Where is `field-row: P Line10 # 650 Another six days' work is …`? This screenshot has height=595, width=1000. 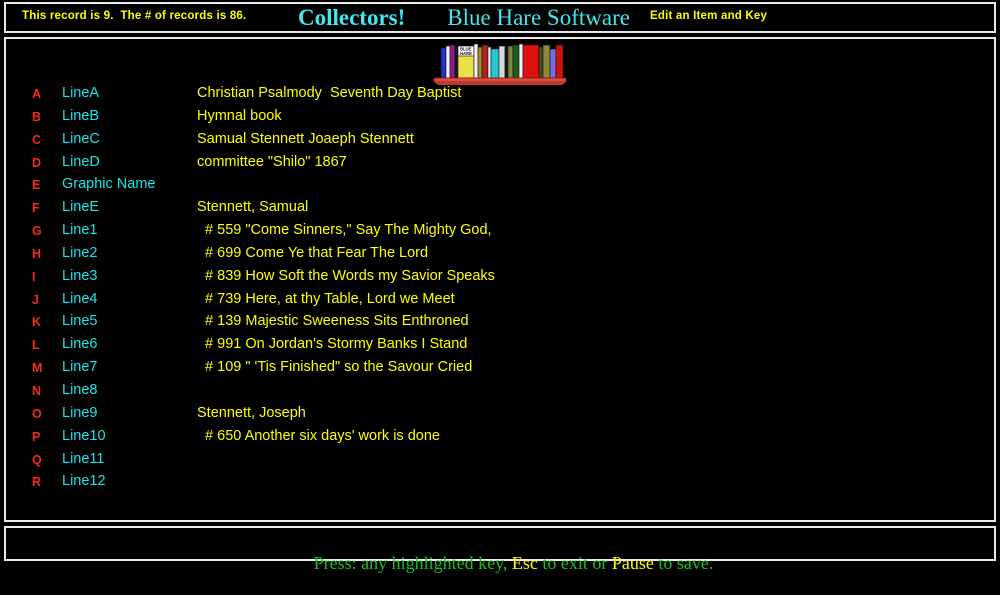 field-row: P Line10 # 650 Another six days' work is … is located at coordinates (500, 440).